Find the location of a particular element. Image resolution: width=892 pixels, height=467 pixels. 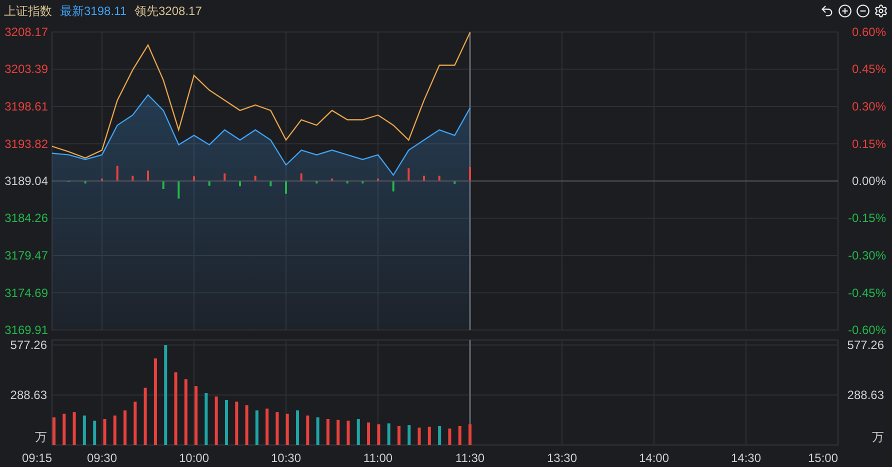

price-axis-label: 3189.04 is located at coordinates (26, 181).